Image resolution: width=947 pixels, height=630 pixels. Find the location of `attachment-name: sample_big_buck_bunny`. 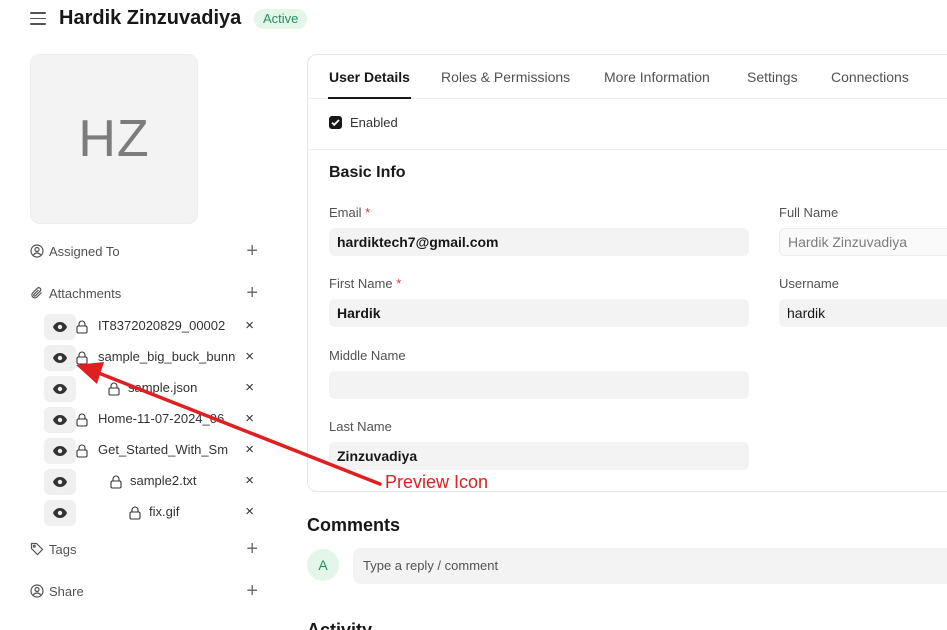

attachment-name: sample_big_buck_bunny is located at coordinates (167, 356).